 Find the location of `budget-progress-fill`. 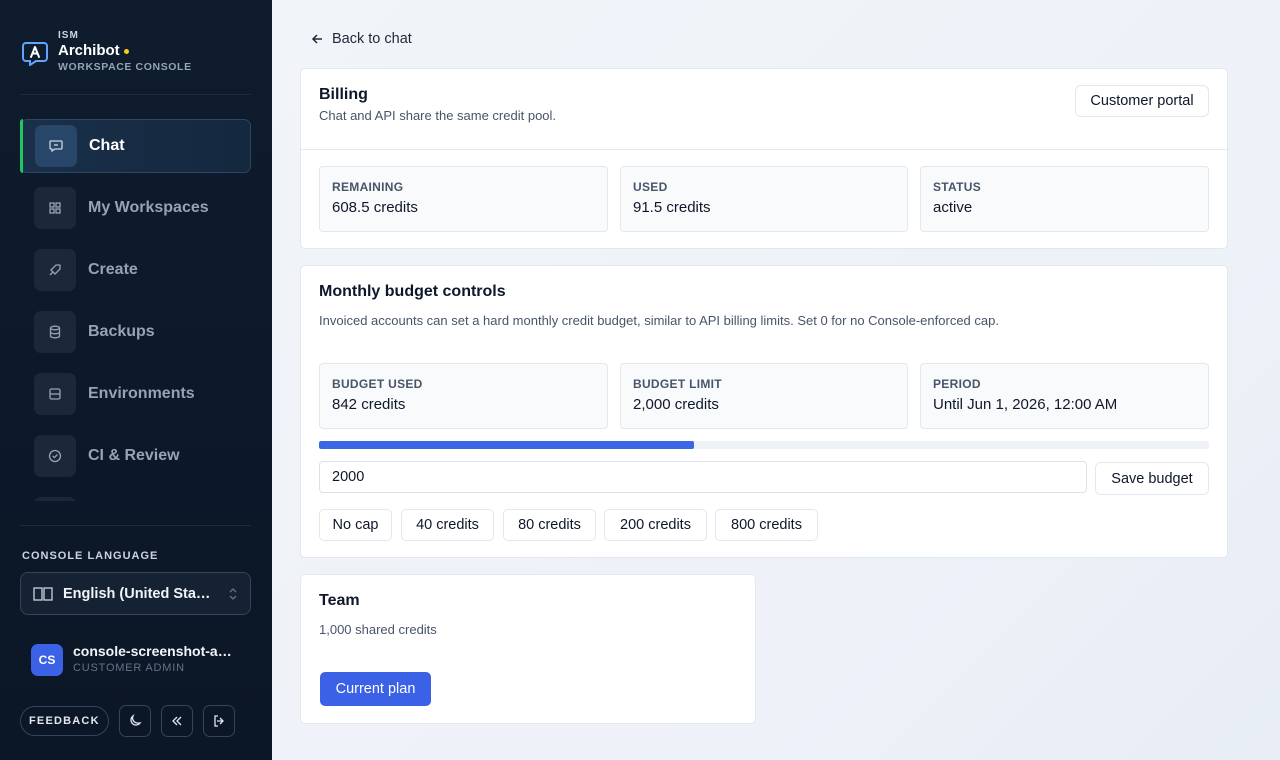

budget-progress-fill is located at coordinates (506, 445).